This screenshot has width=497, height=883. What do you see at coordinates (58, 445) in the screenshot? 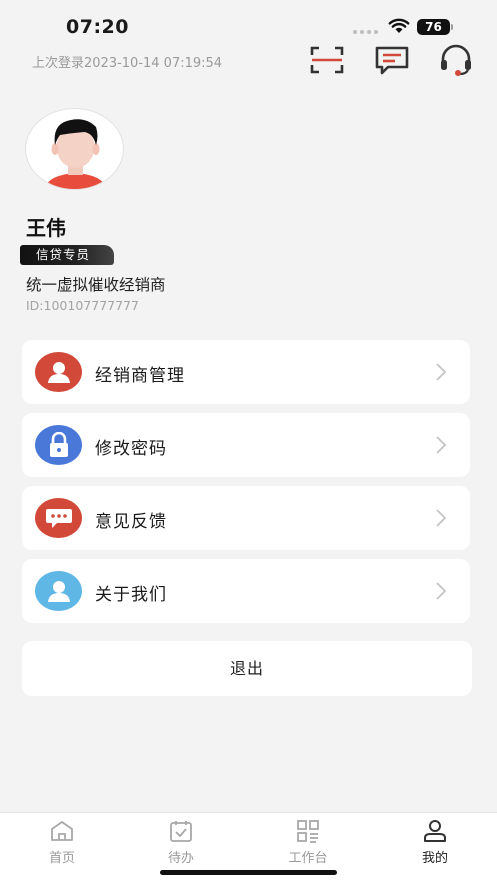
I see `lock-icon` at bounding box center [58, 445].